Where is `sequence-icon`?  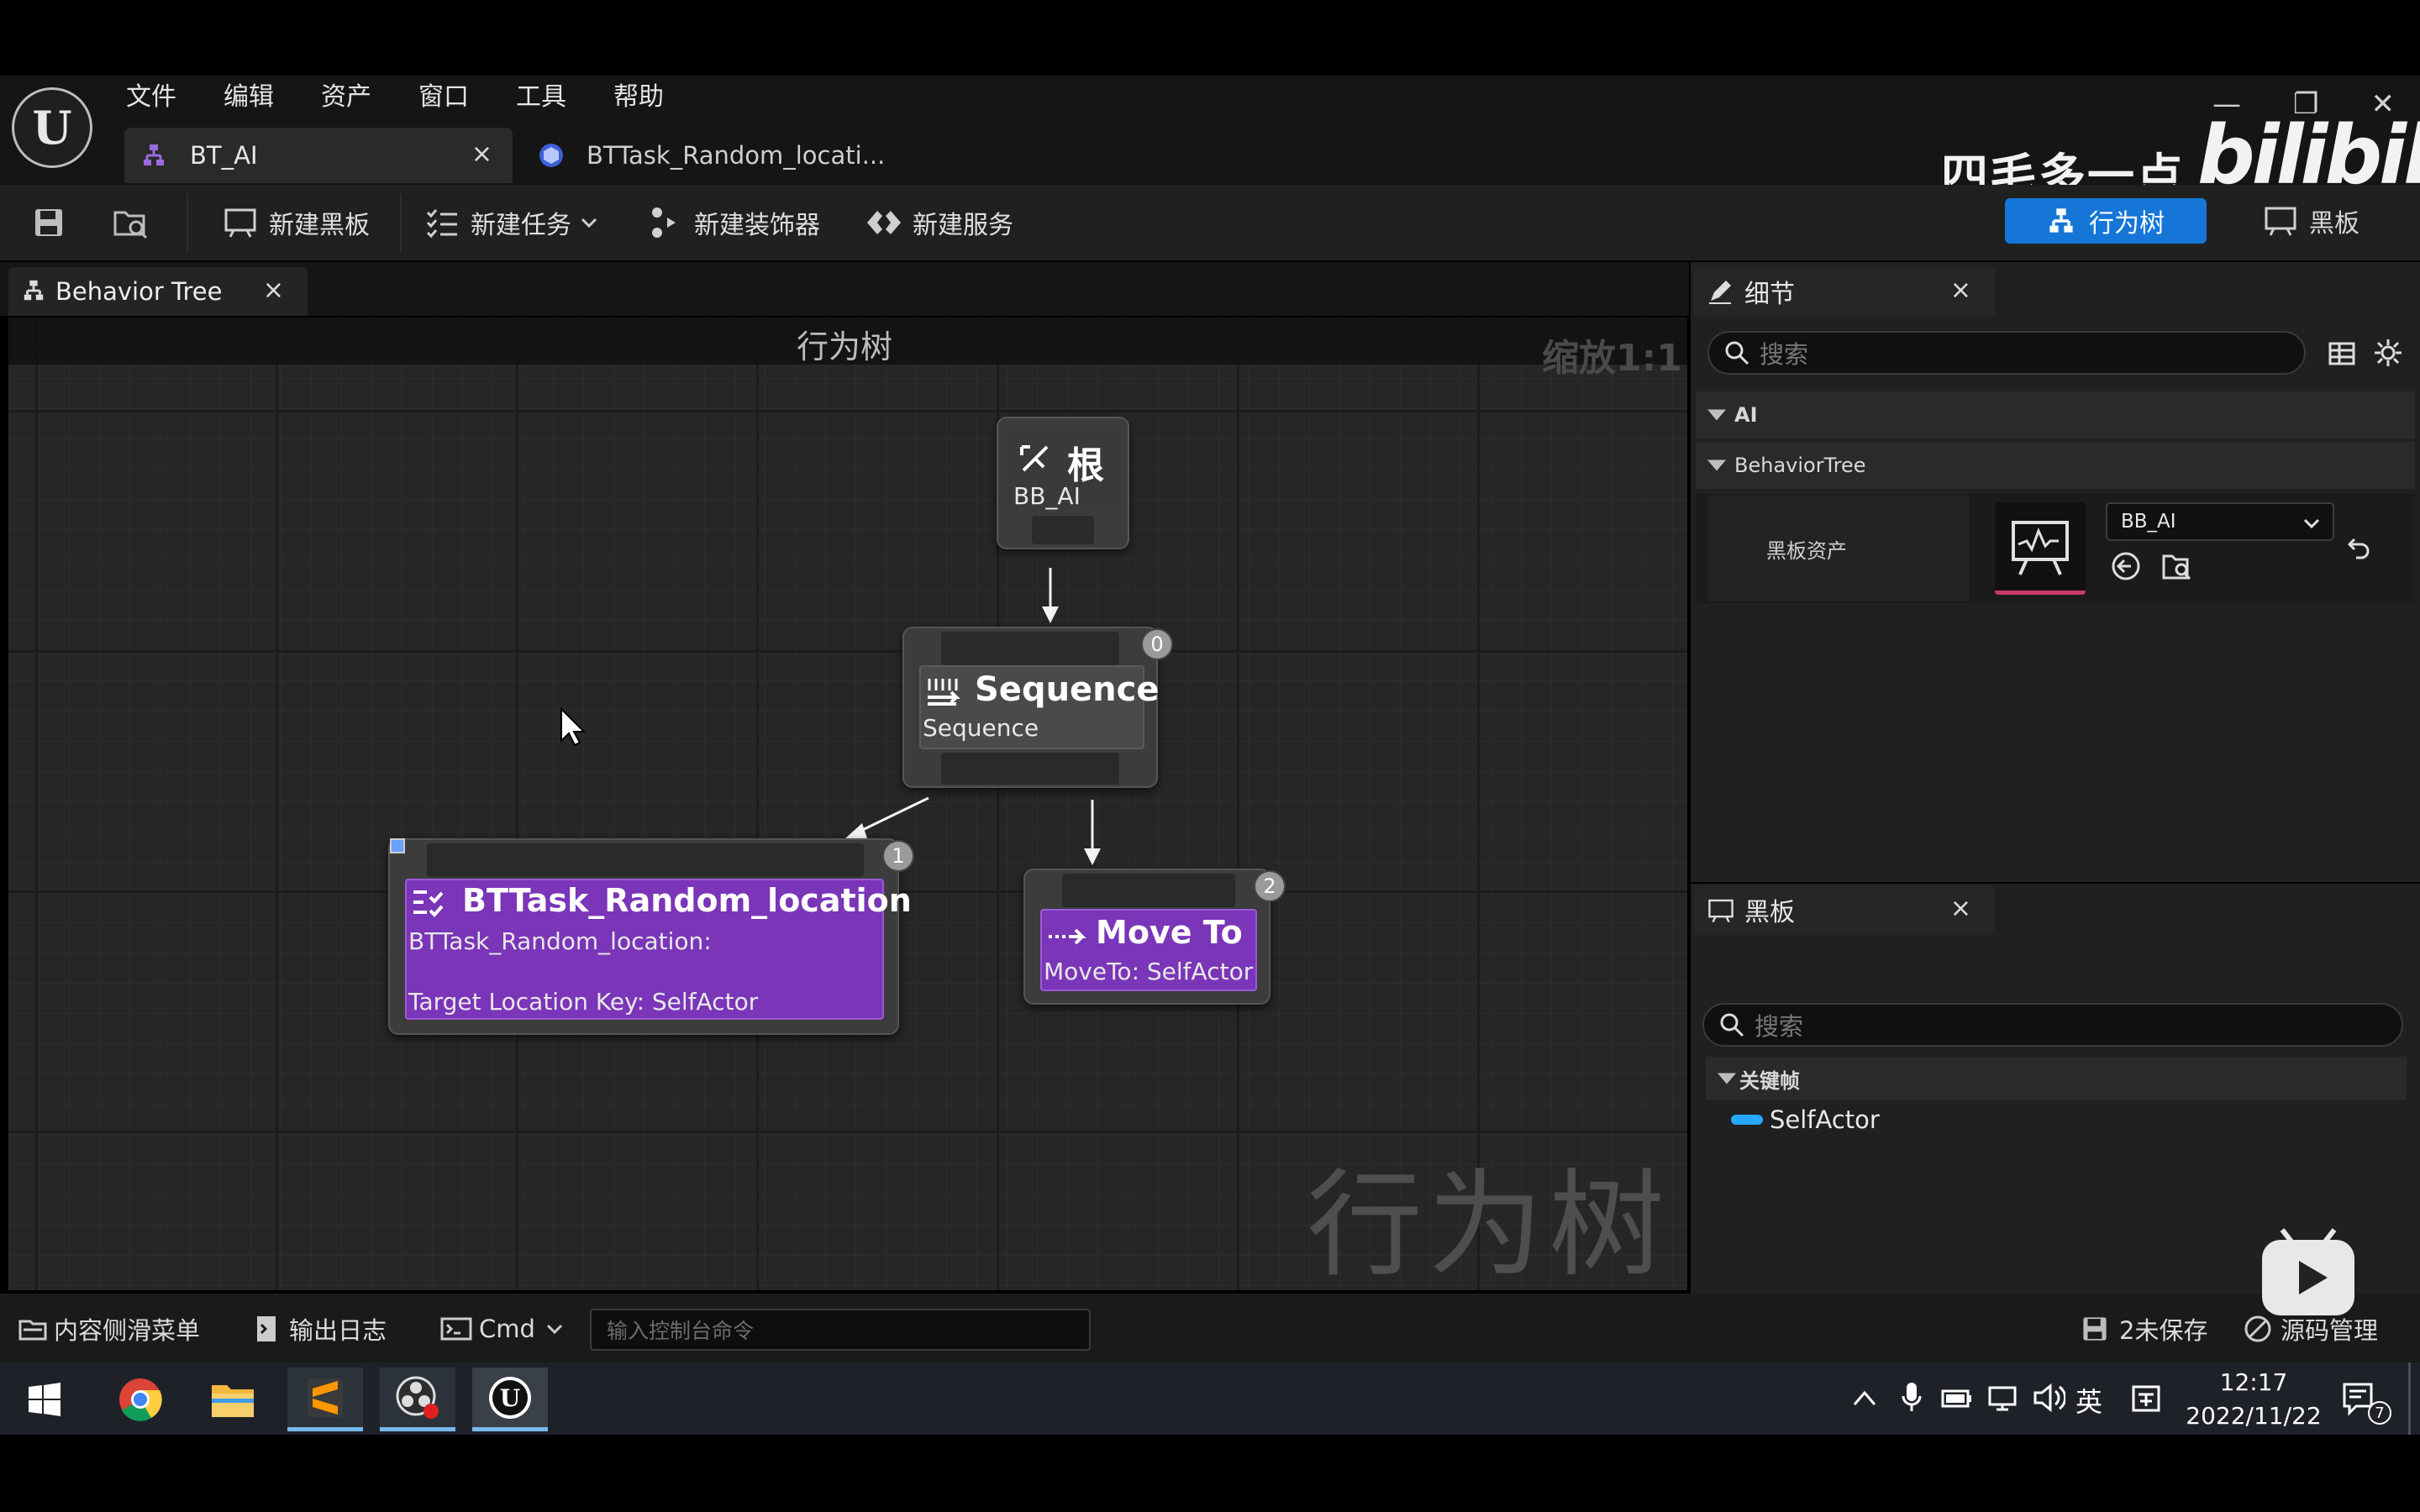 sequence-icon is located at coordinates (944, 692).